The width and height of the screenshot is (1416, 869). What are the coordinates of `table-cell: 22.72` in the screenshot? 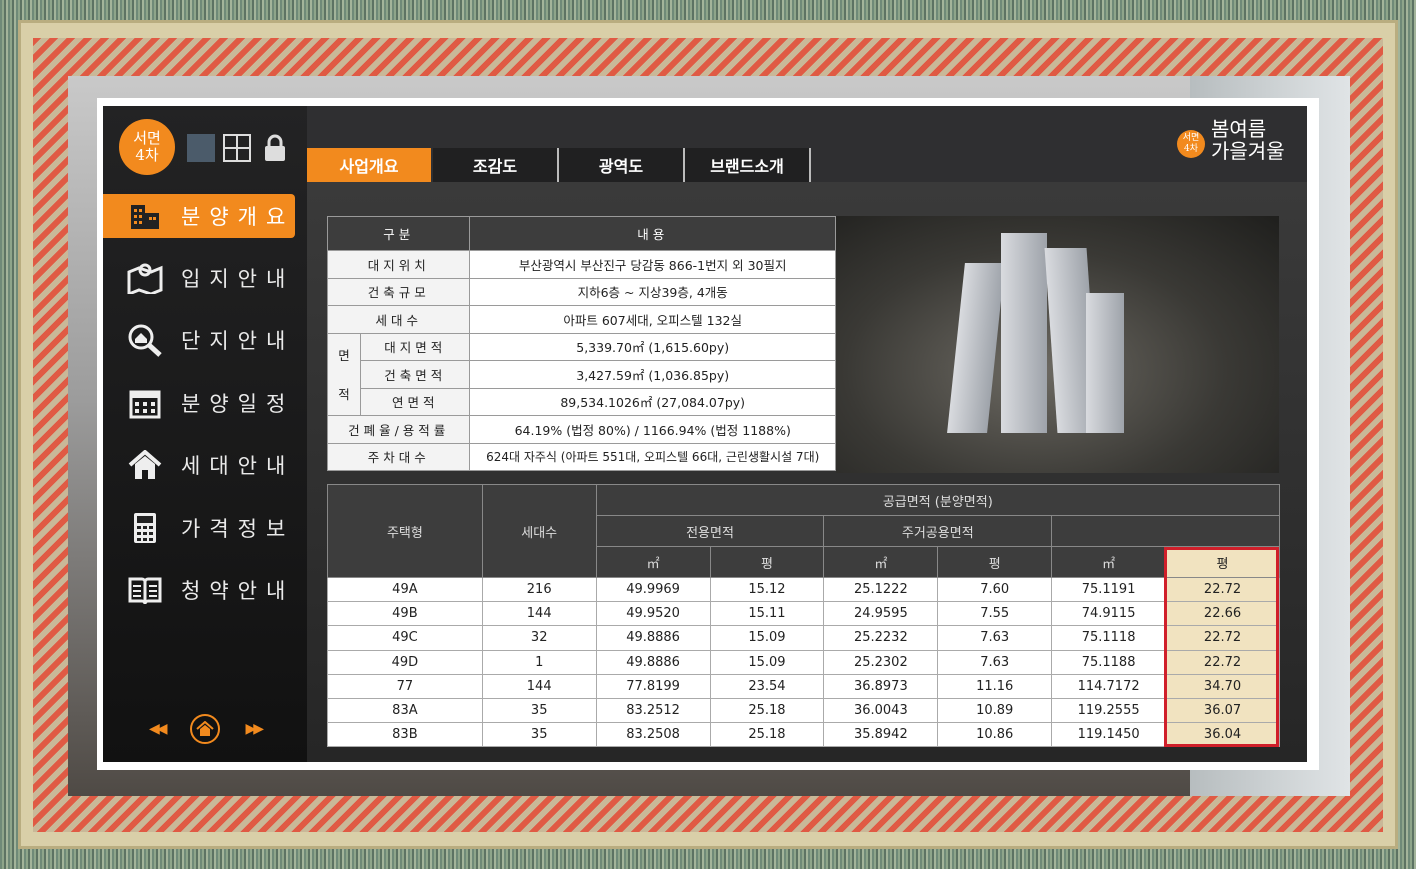 It's located at (1222, 662).